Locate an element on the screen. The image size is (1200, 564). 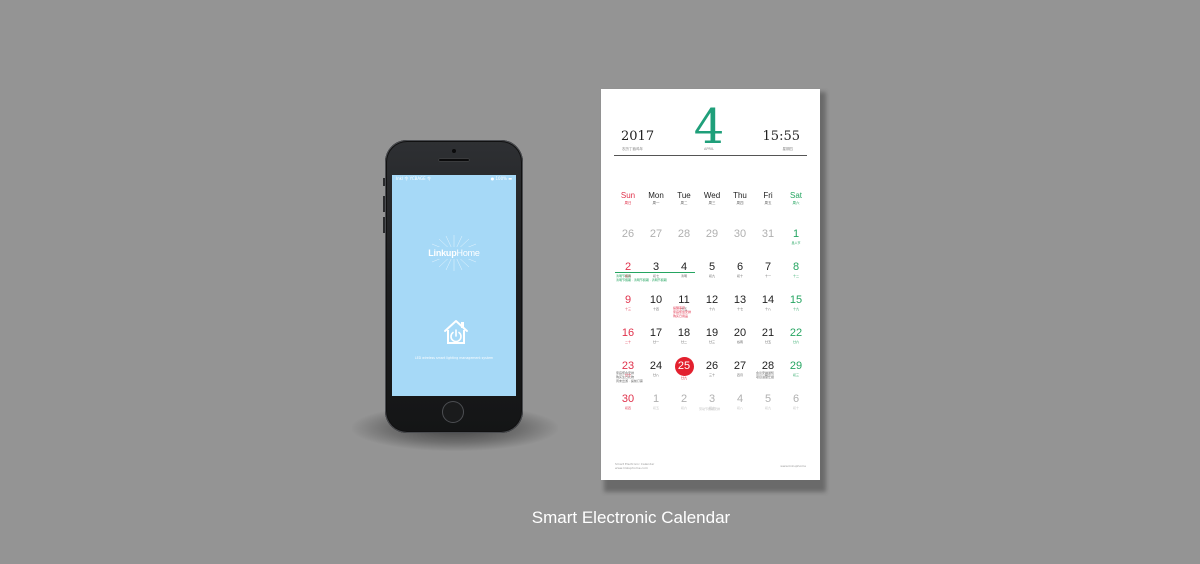
header-divider is located at coordinates (710, 155).